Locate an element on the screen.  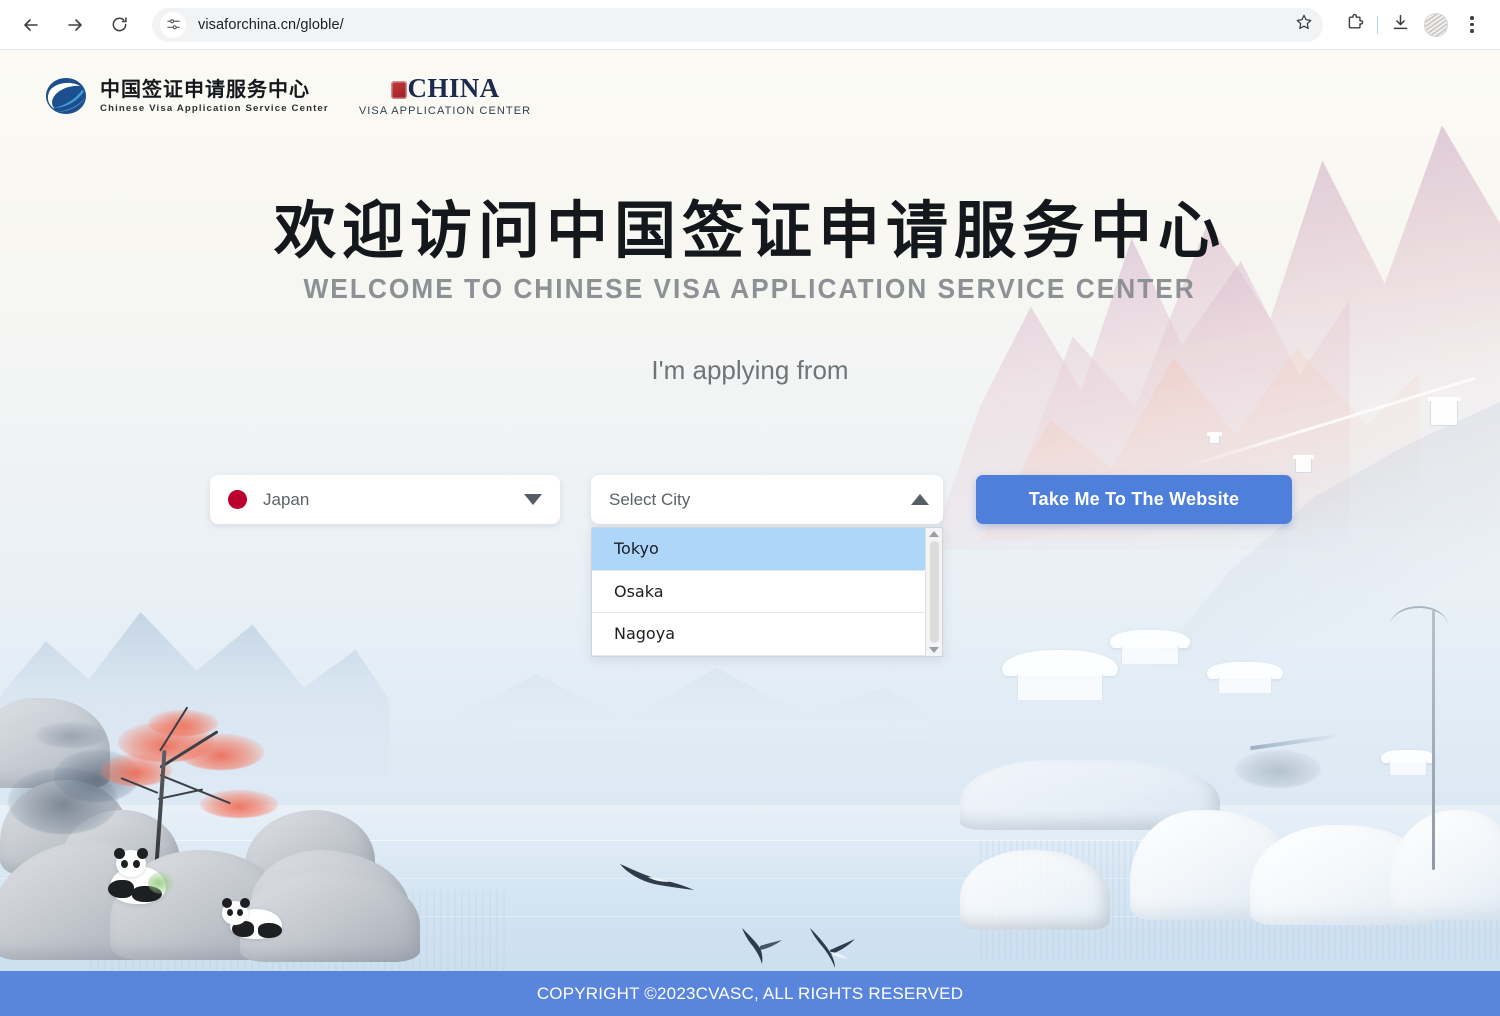
forward-arrow-icon is located at coordinates (75, 25).